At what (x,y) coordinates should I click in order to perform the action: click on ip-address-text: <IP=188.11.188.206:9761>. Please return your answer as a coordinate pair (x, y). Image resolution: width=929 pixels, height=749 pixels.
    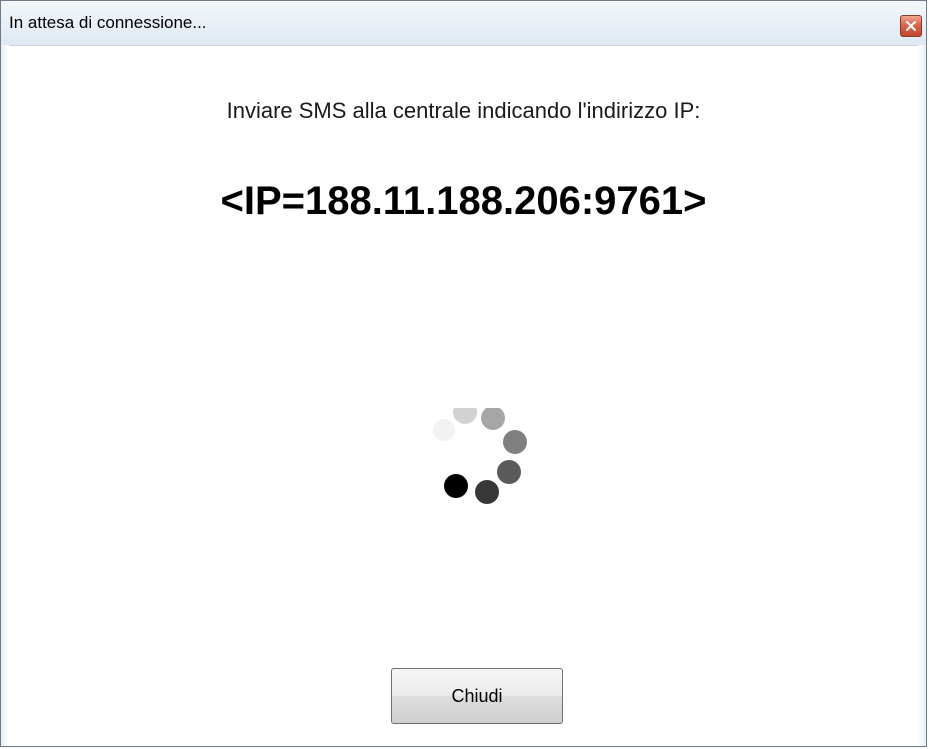
    Looking at the image, I should click on (463, 201).